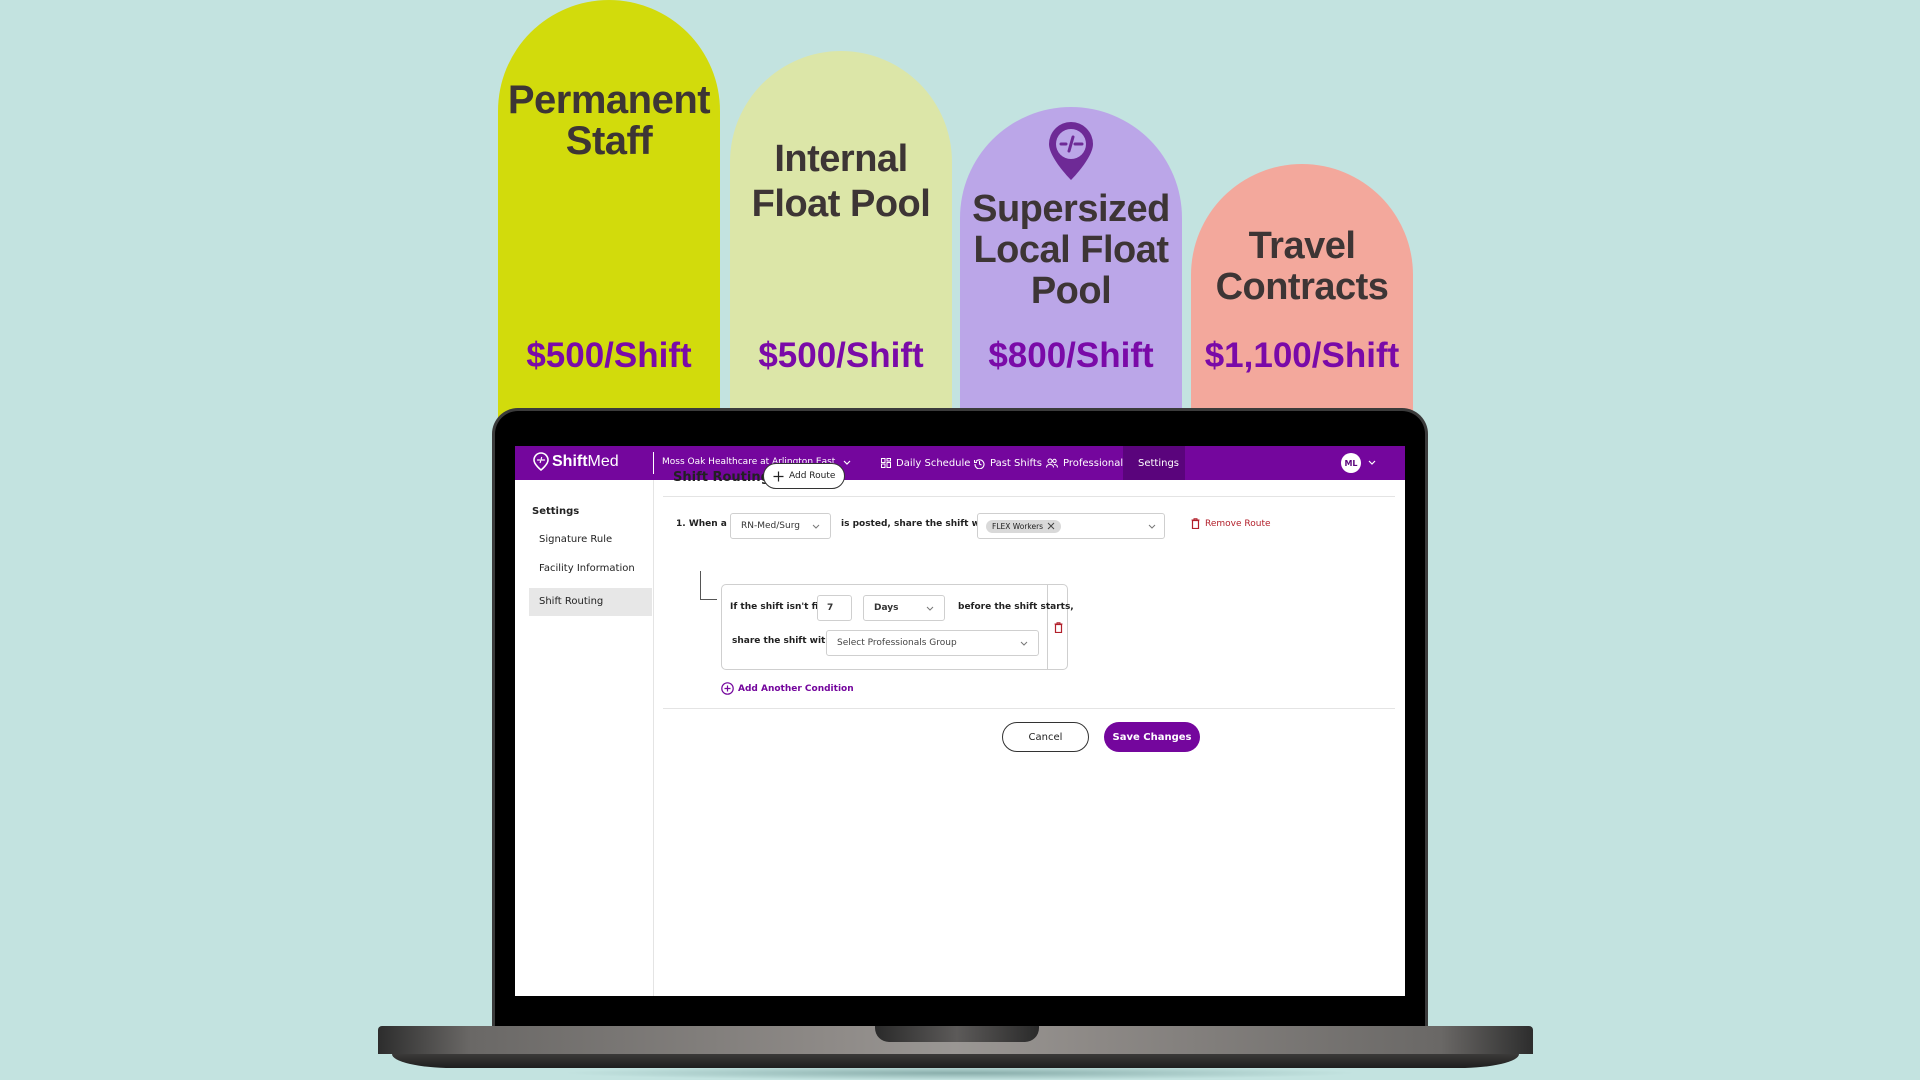 The width and height of the screenshot is (1920, 1080). I want to click on tier-internal-float-pool: Internal Float Pool $500/Shift, so click(841, 235).